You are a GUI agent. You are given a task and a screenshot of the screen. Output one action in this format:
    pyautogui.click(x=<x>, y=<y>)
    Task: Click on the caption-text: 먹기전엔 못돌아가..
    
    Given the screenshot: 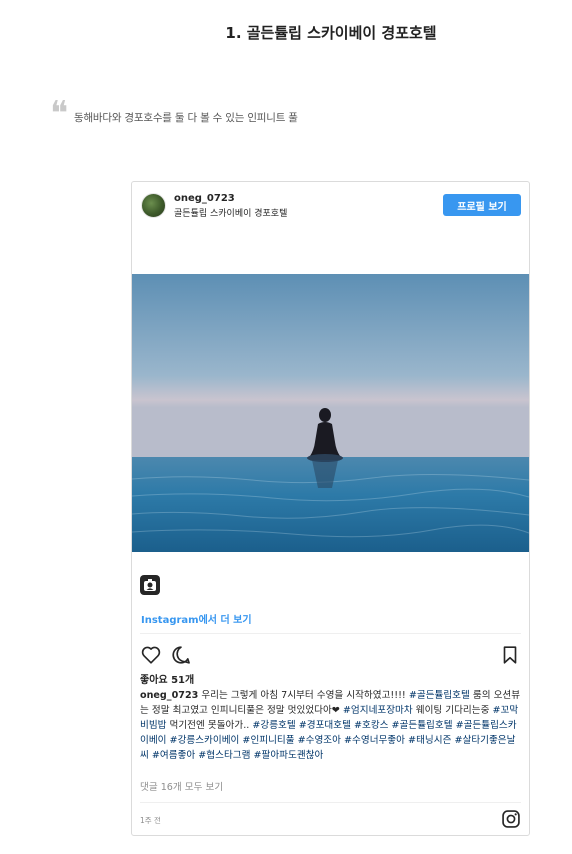 What is the action you would take?
    pyautogui.click(x=209, y=725)
    